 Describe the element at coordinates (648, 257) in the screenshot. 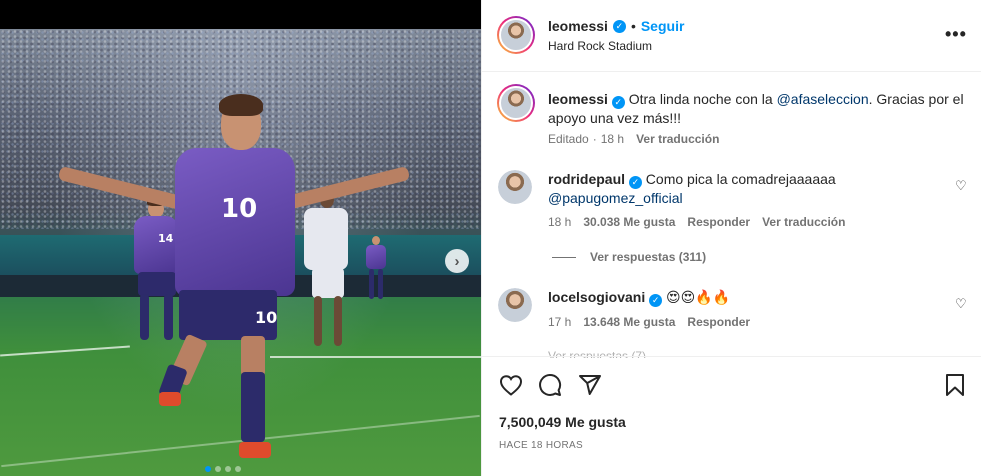

I see `view-replies-label: Ver respuestas (311)` at that location.